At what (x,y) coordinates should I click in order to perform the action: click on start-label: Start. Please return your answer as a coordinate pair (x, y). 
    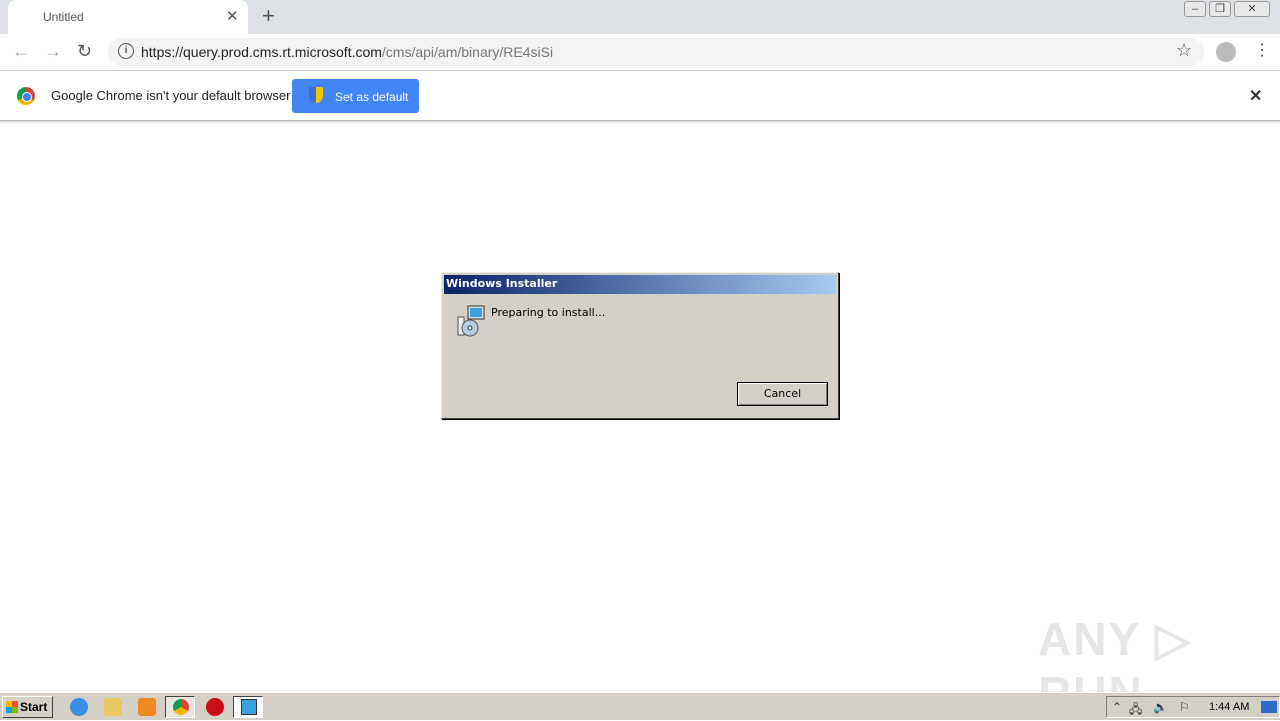
    Looking at the image, I should click on (34, 707).